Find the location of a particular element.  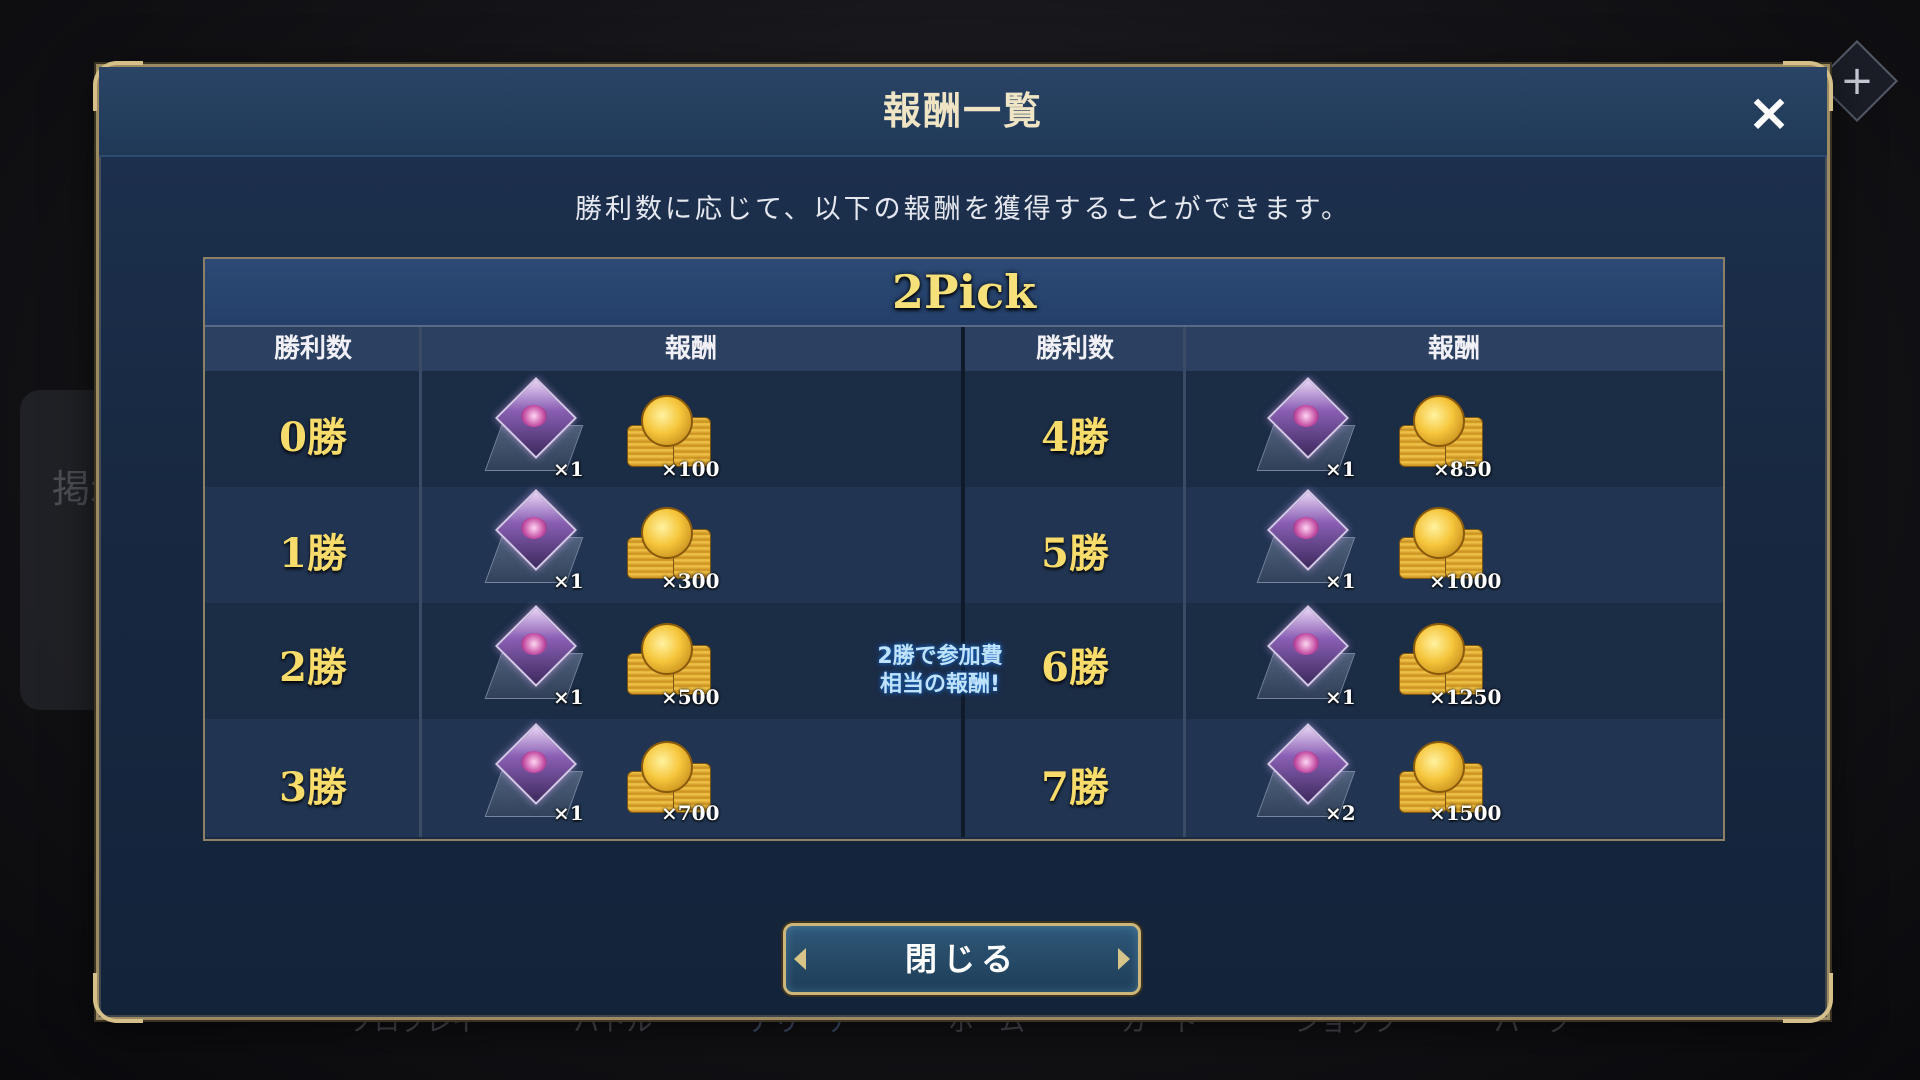

win-count-3: 3勝 is located at coordinates (313, 787).